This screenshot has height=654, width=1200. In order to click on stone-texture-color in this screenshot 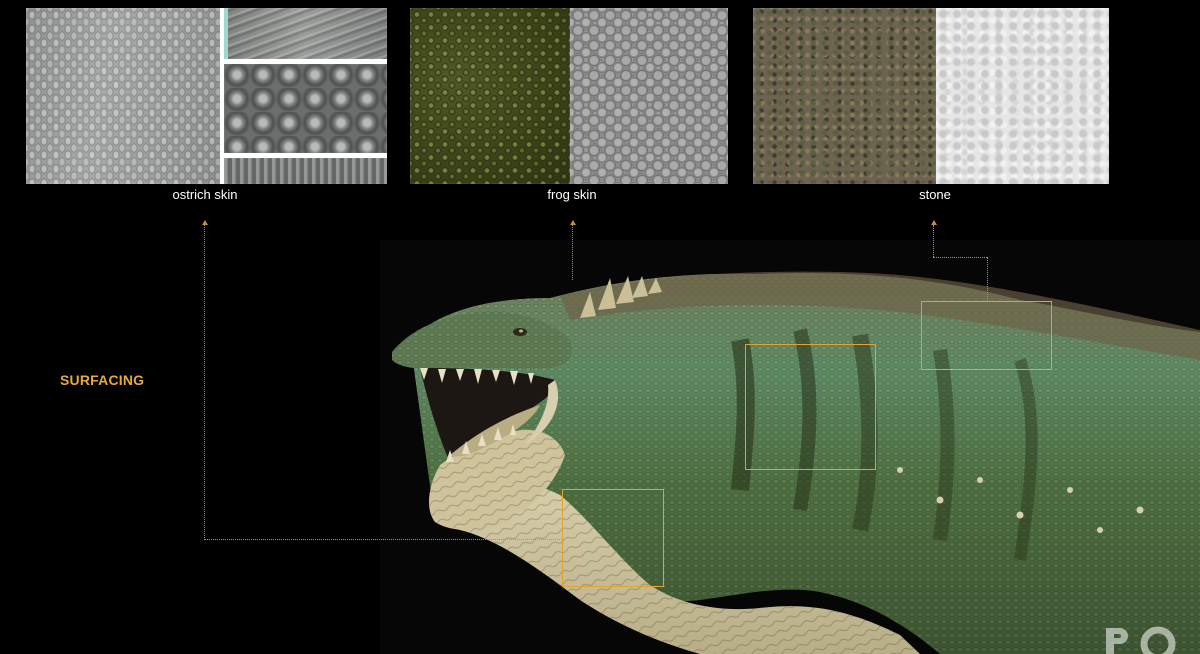, I will do `click(844, 96)`.